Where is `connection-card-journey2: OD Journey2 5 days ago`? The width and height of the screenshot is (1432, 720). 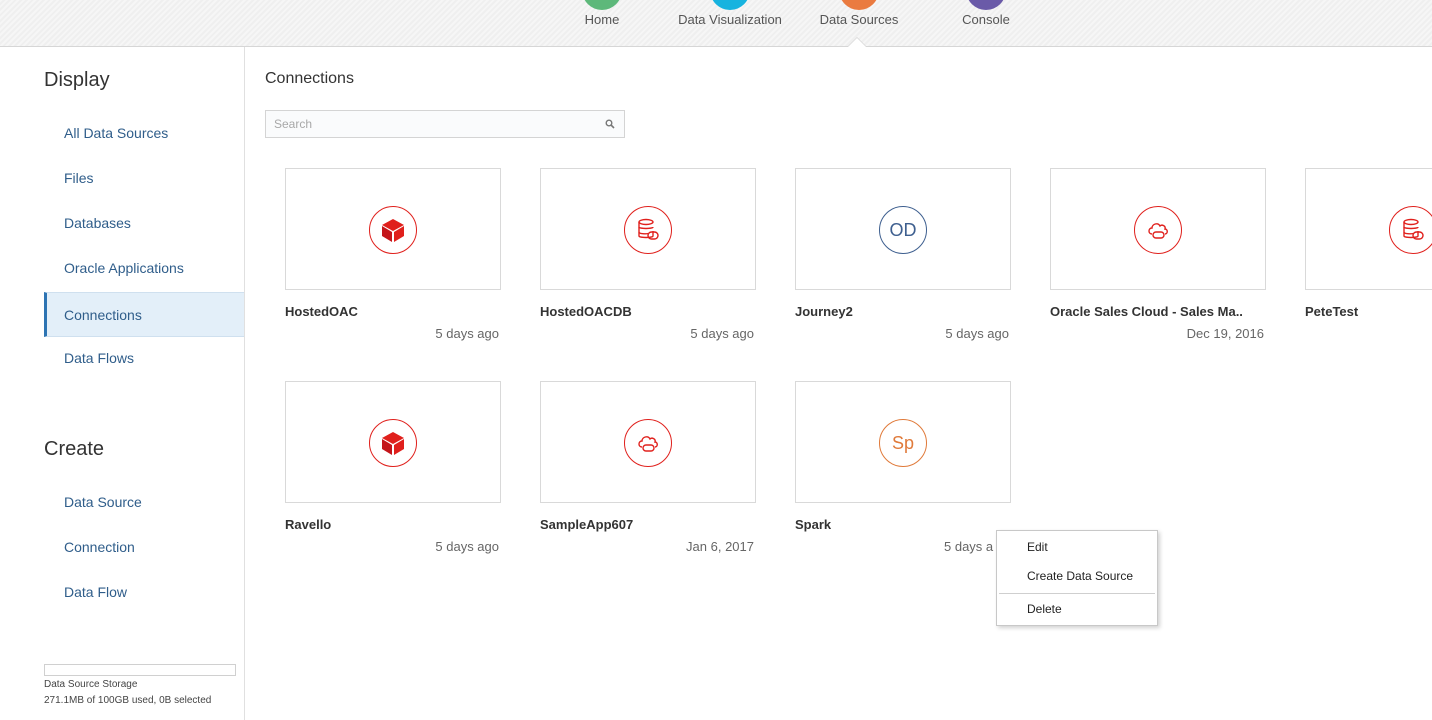
connection-card-journey2: OD Journey2 5 days ago is located at coordinates (903, 258).